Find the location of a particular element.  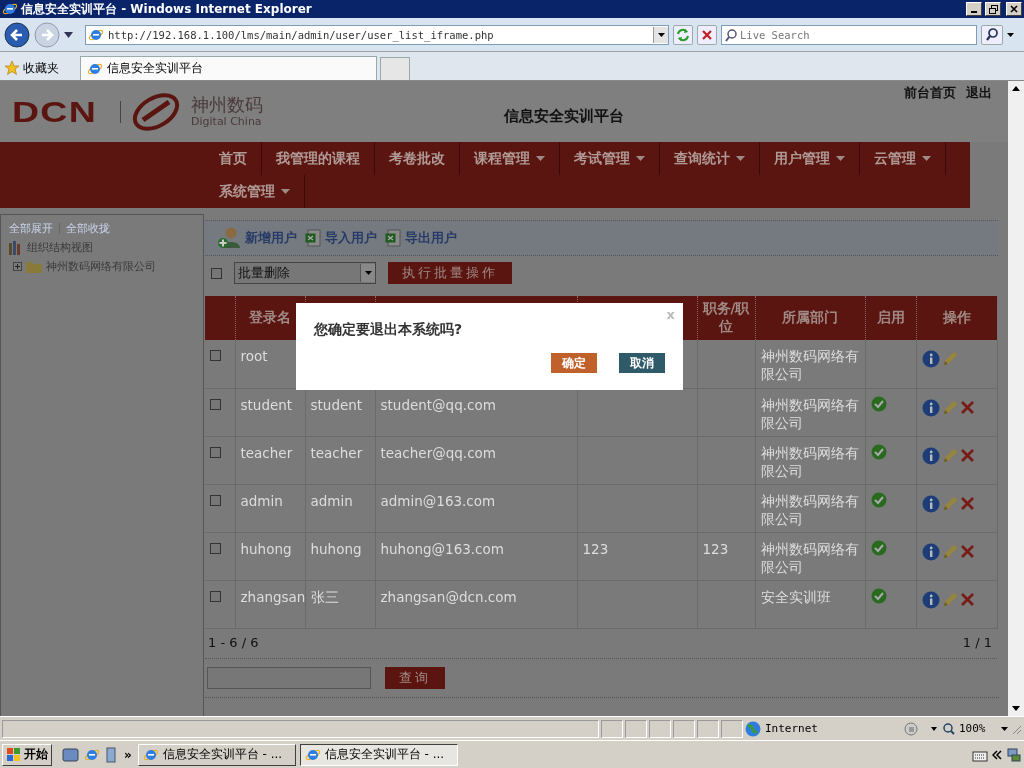

expand-all-link: 全部展开 is located at coordinates (31, 228).